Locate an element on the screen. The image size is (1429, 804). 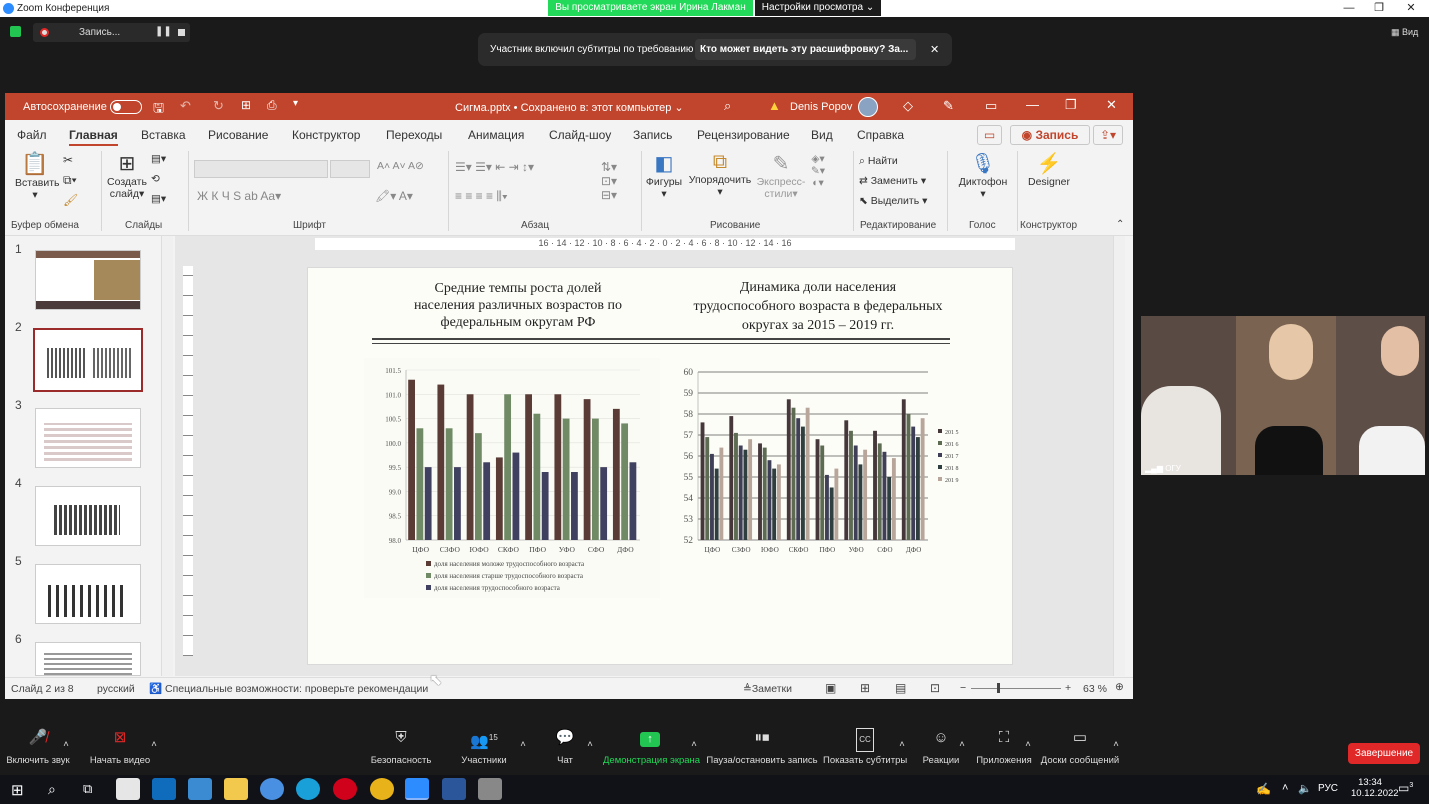
reset-icon: ⟲ is located at coordinates (155, 179).